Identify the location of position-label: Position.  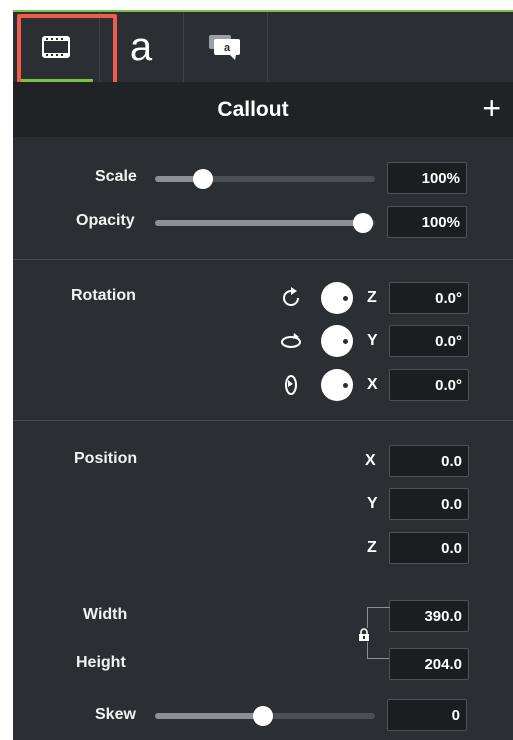
(106, 458).